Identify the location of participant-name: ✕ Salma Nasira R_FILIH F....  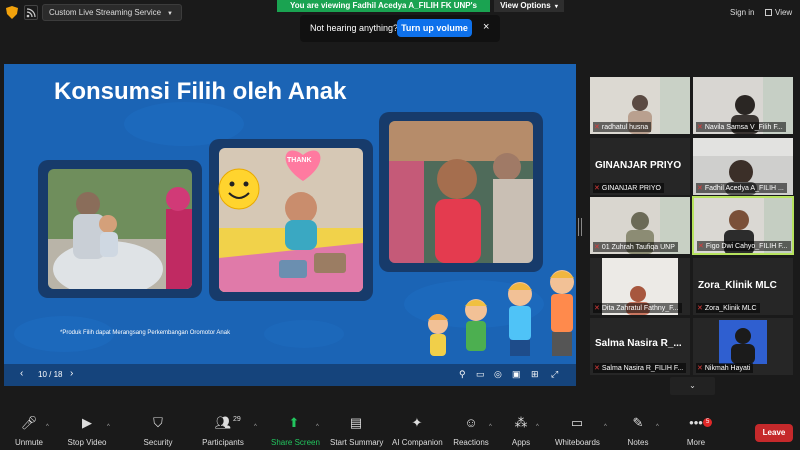
(640, 368).